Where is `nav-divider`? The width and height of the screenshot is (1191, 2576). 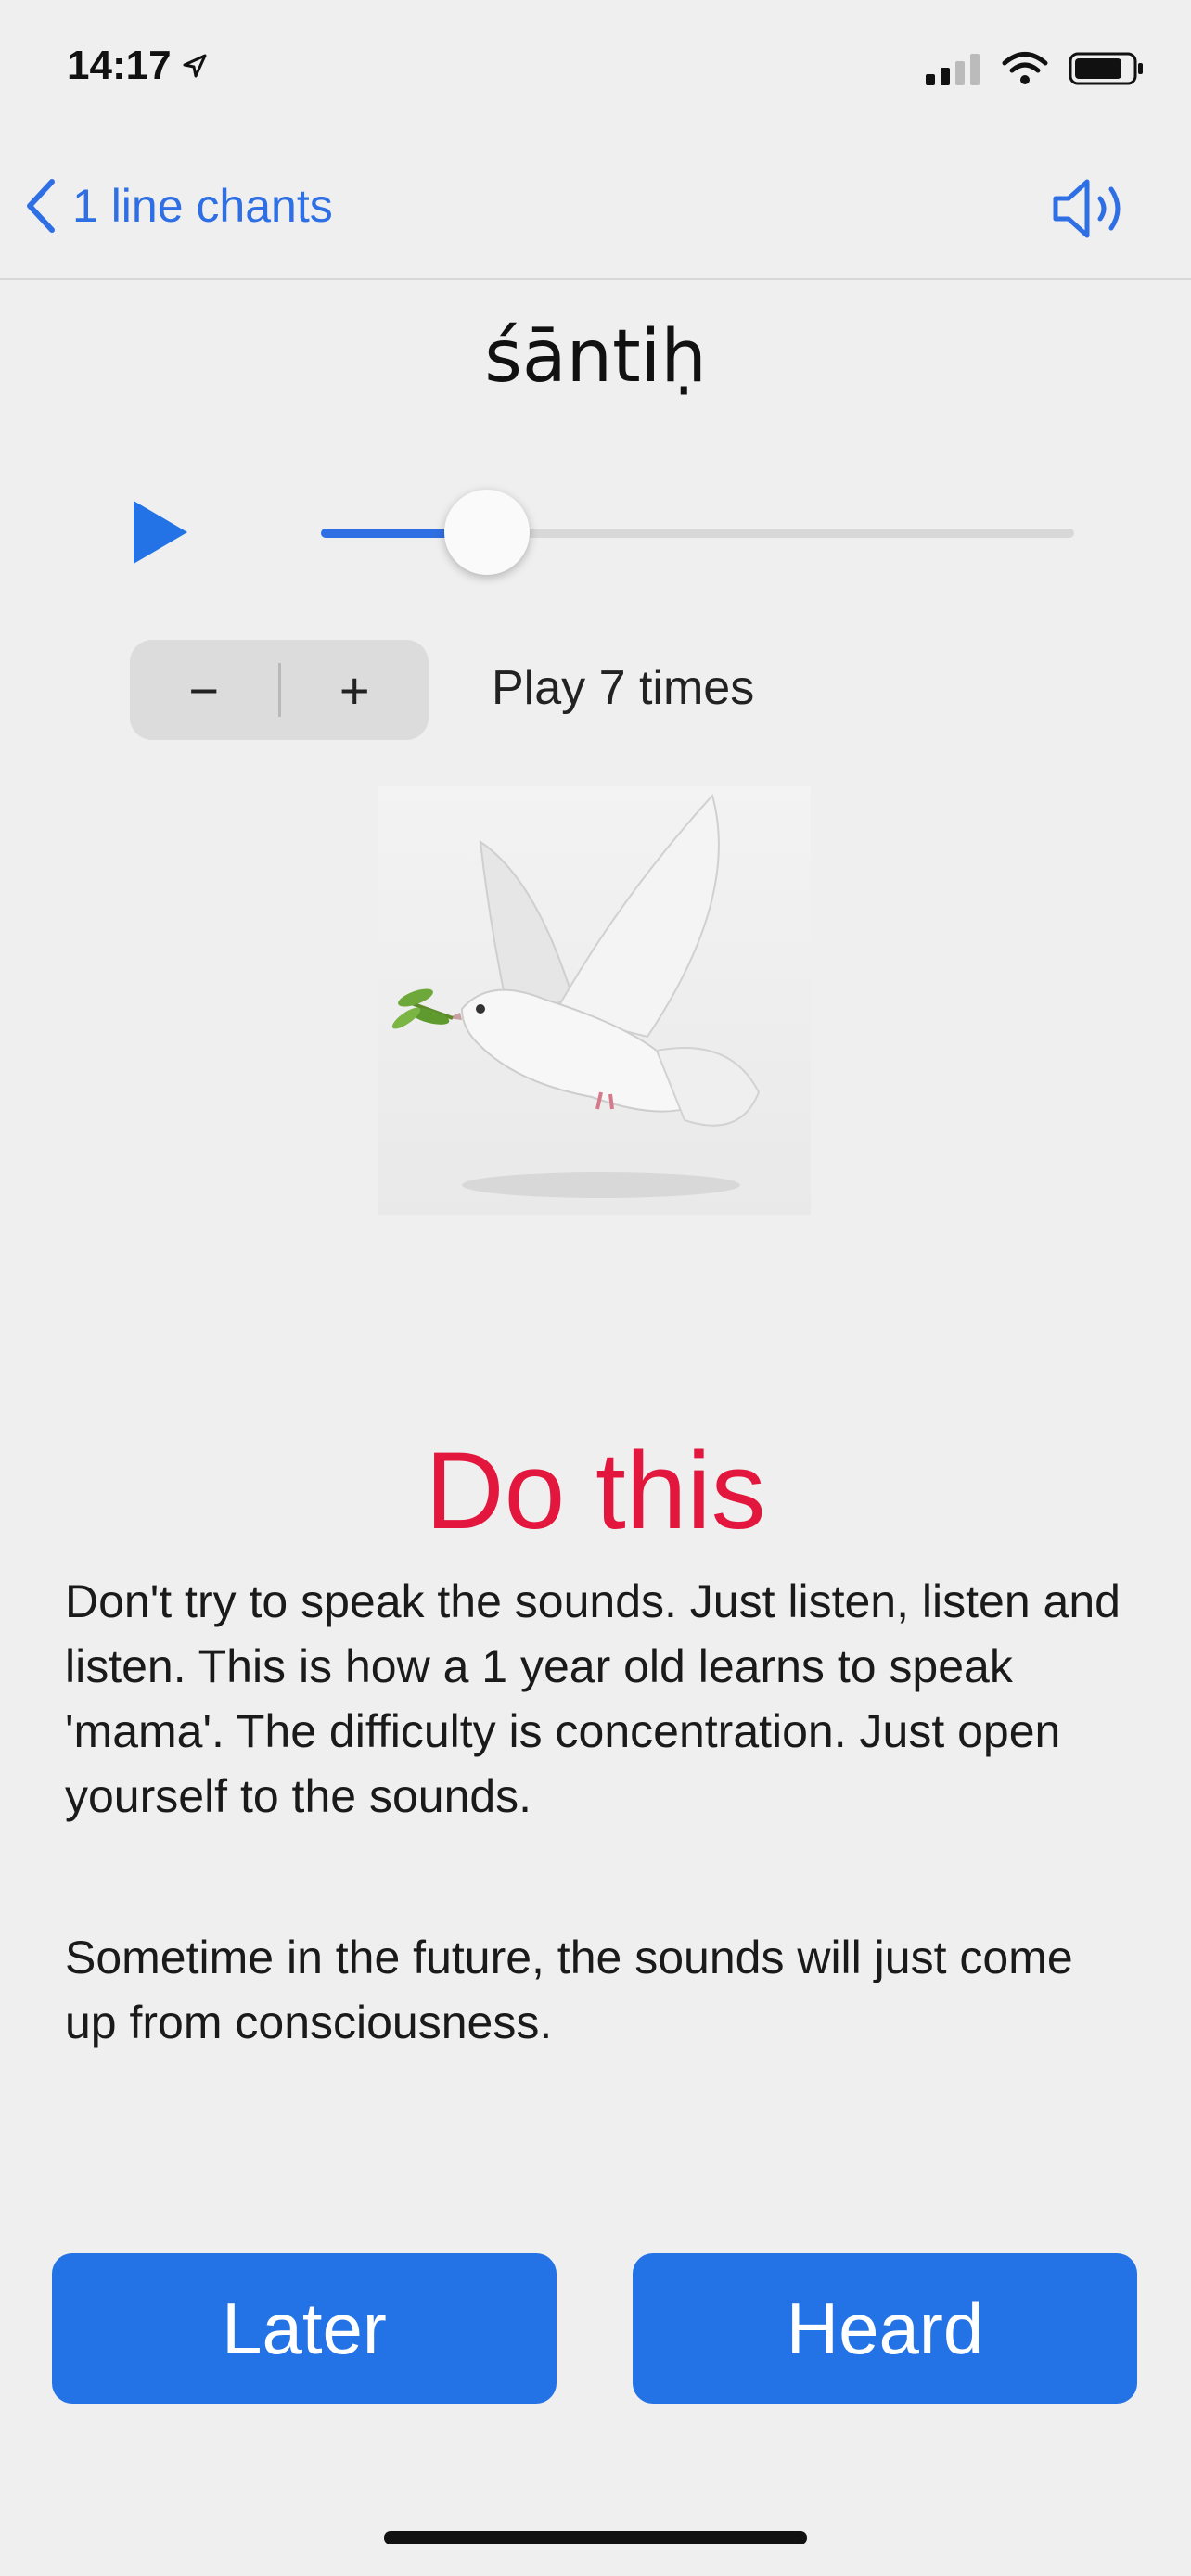
nav-divider is located at coordinates (595, 279).